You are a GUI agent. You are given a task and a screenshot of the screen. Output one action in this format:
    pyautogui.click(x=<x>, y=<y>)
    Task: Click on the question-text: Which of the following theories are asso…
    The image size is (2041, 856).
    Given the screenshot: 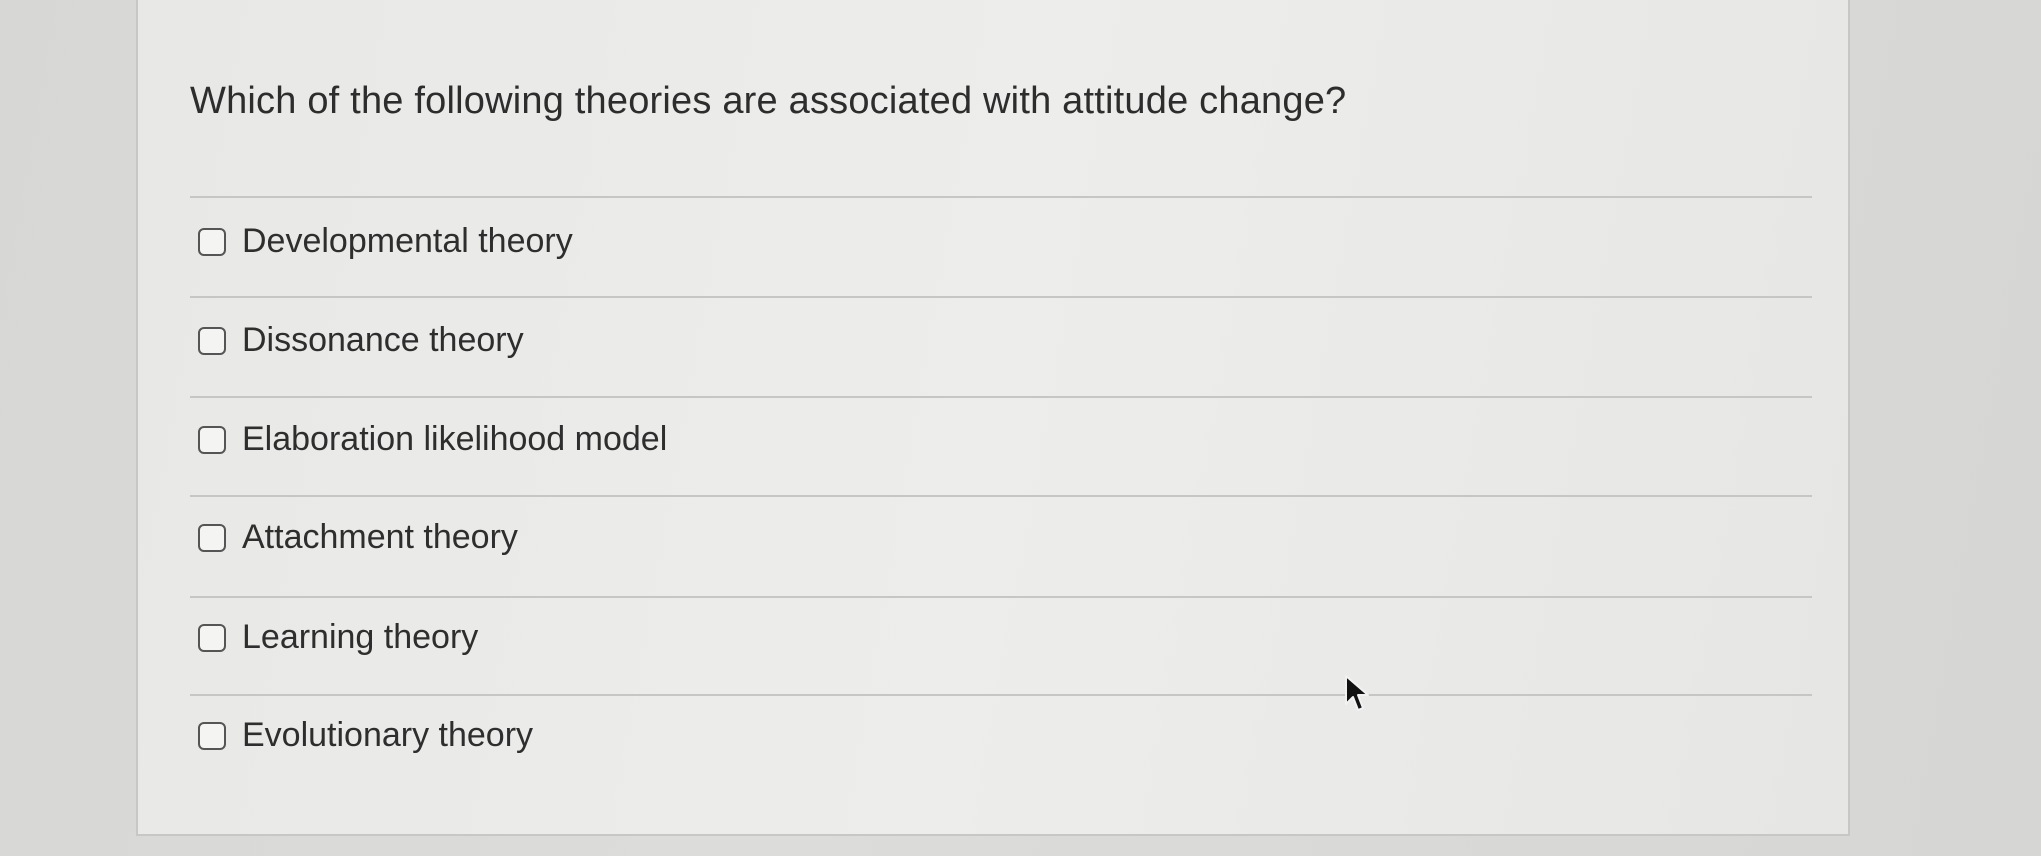 What is the action you would take?
    pyautogui.click(x=768, y=101)
    